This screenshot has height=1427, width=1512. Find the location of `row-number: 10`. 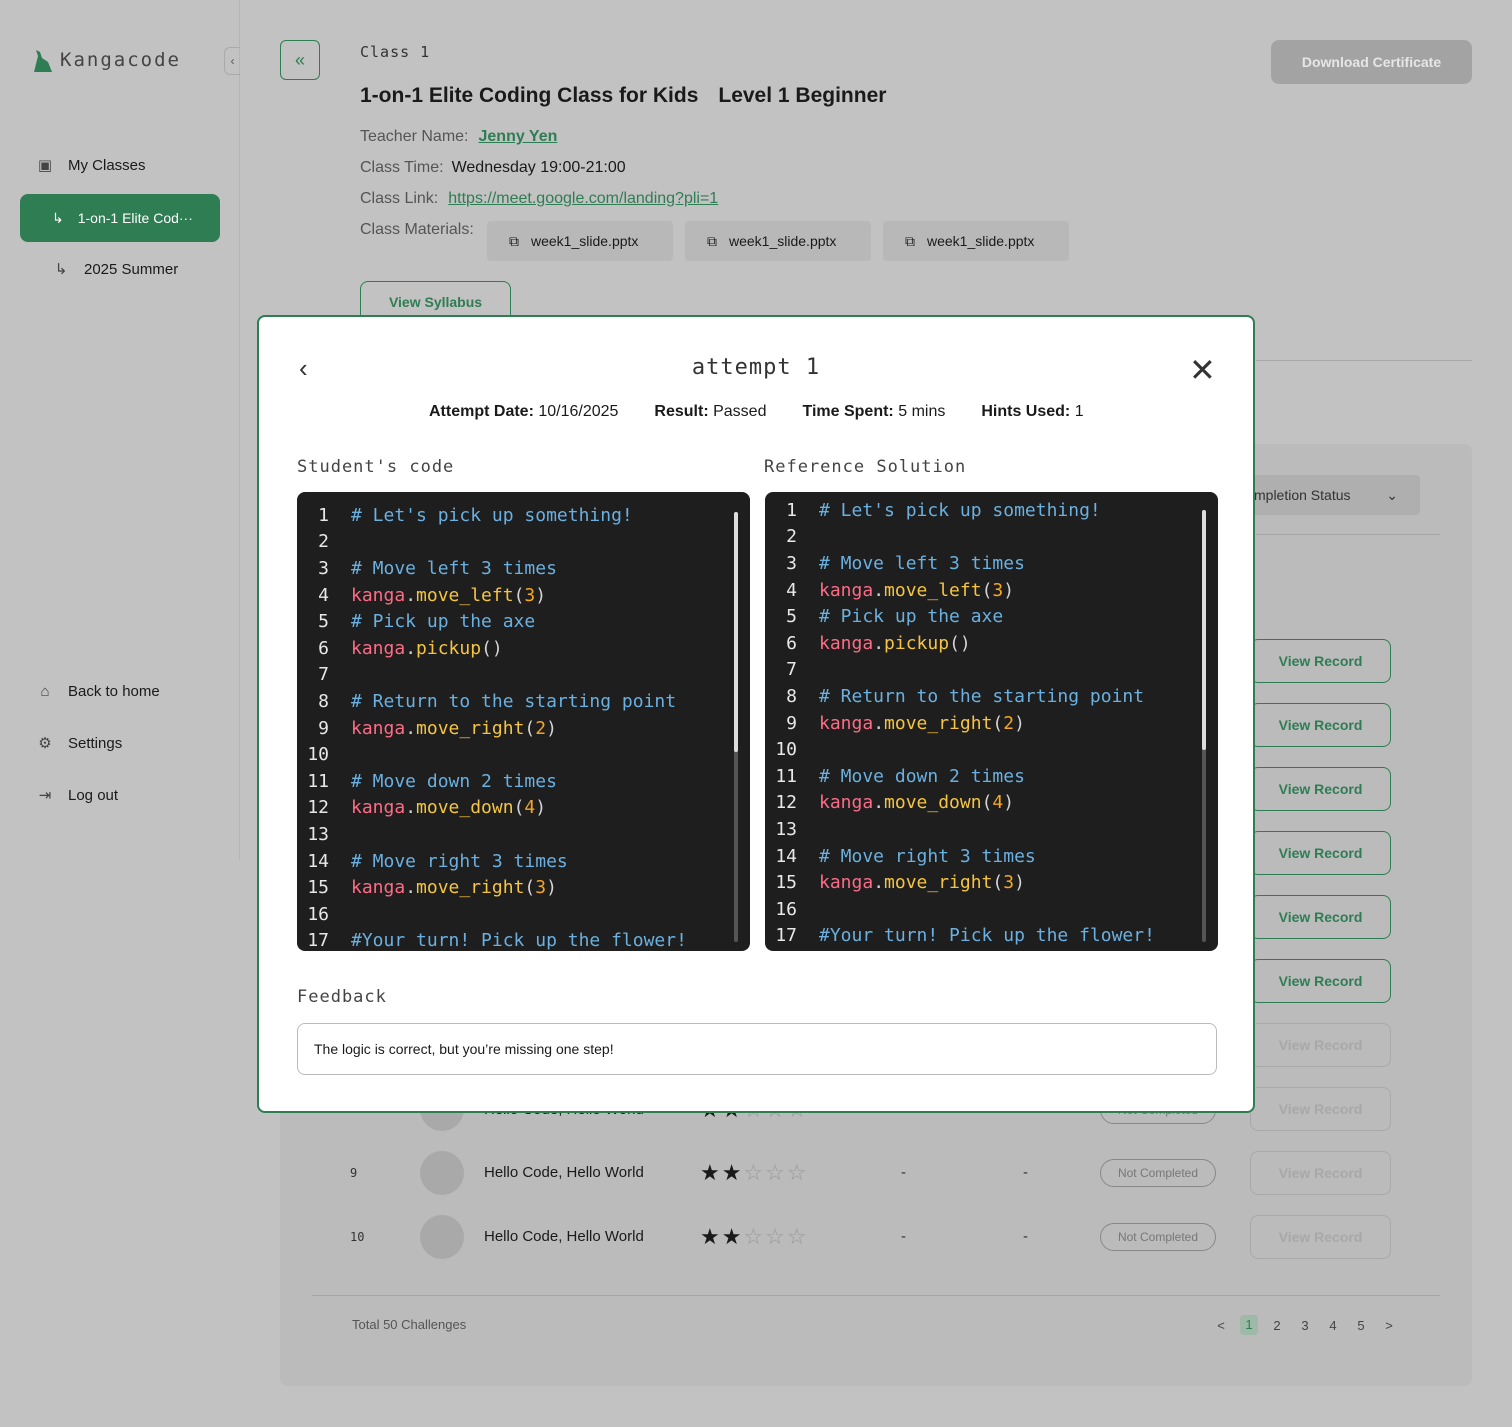

row-number: 10 is located at coordinates (357, 1237).